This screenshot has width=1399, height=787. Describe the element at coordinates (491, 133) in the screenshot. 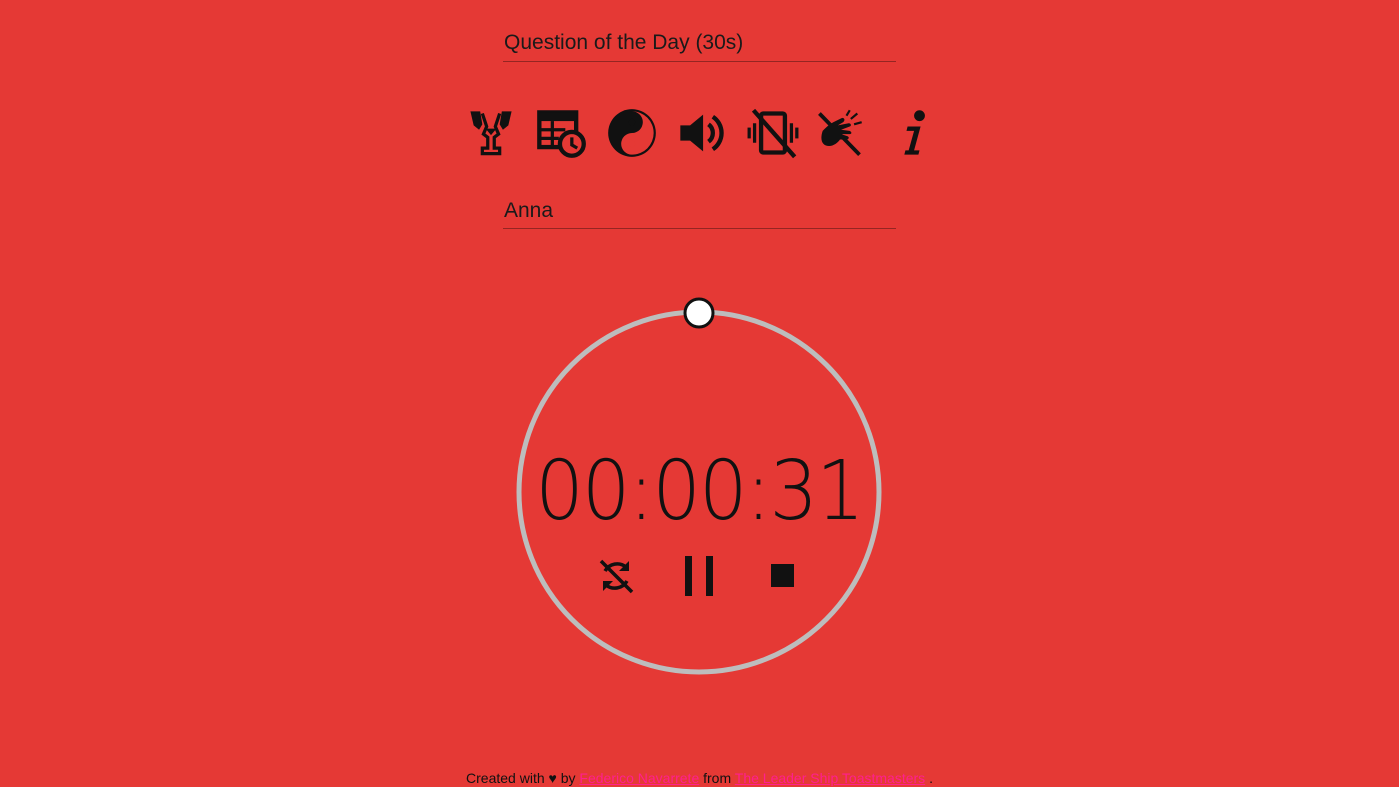

I see `trophy-icon` at that location.